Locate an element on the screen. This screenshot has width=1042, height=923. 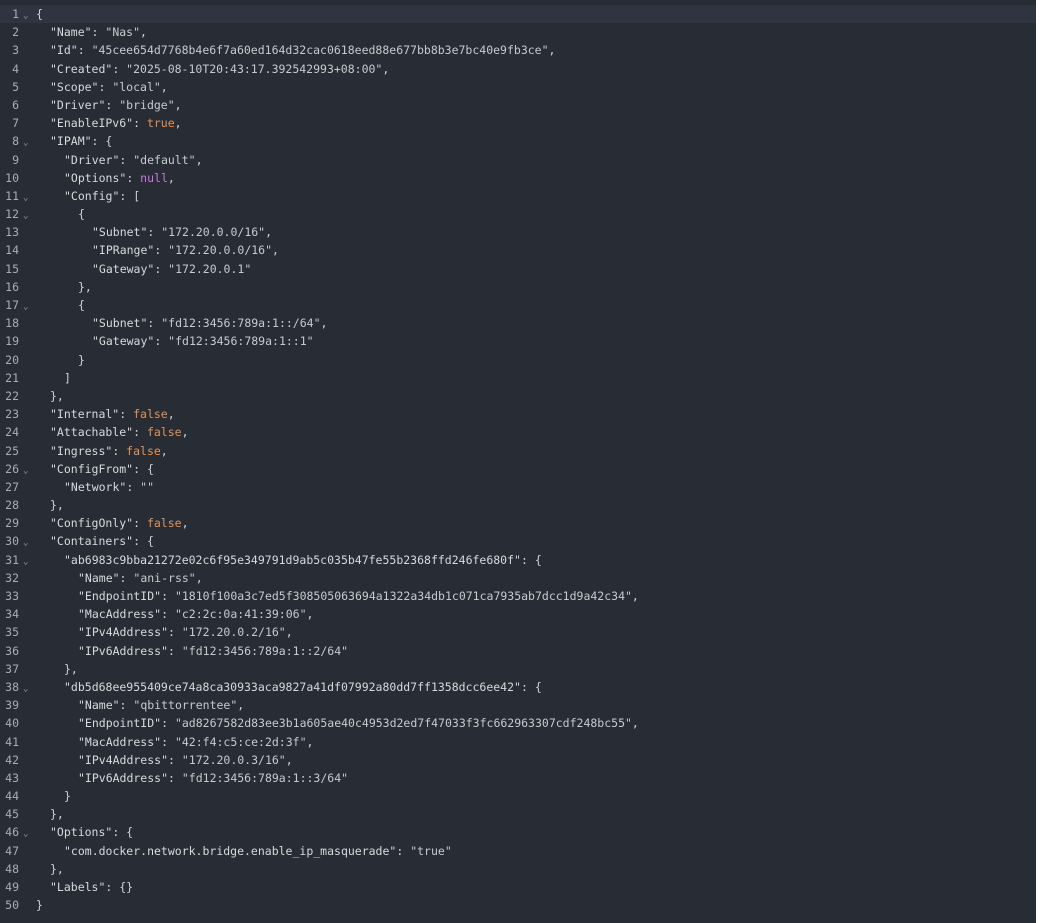
json-boolean: true is located at coordinates (160, 123).